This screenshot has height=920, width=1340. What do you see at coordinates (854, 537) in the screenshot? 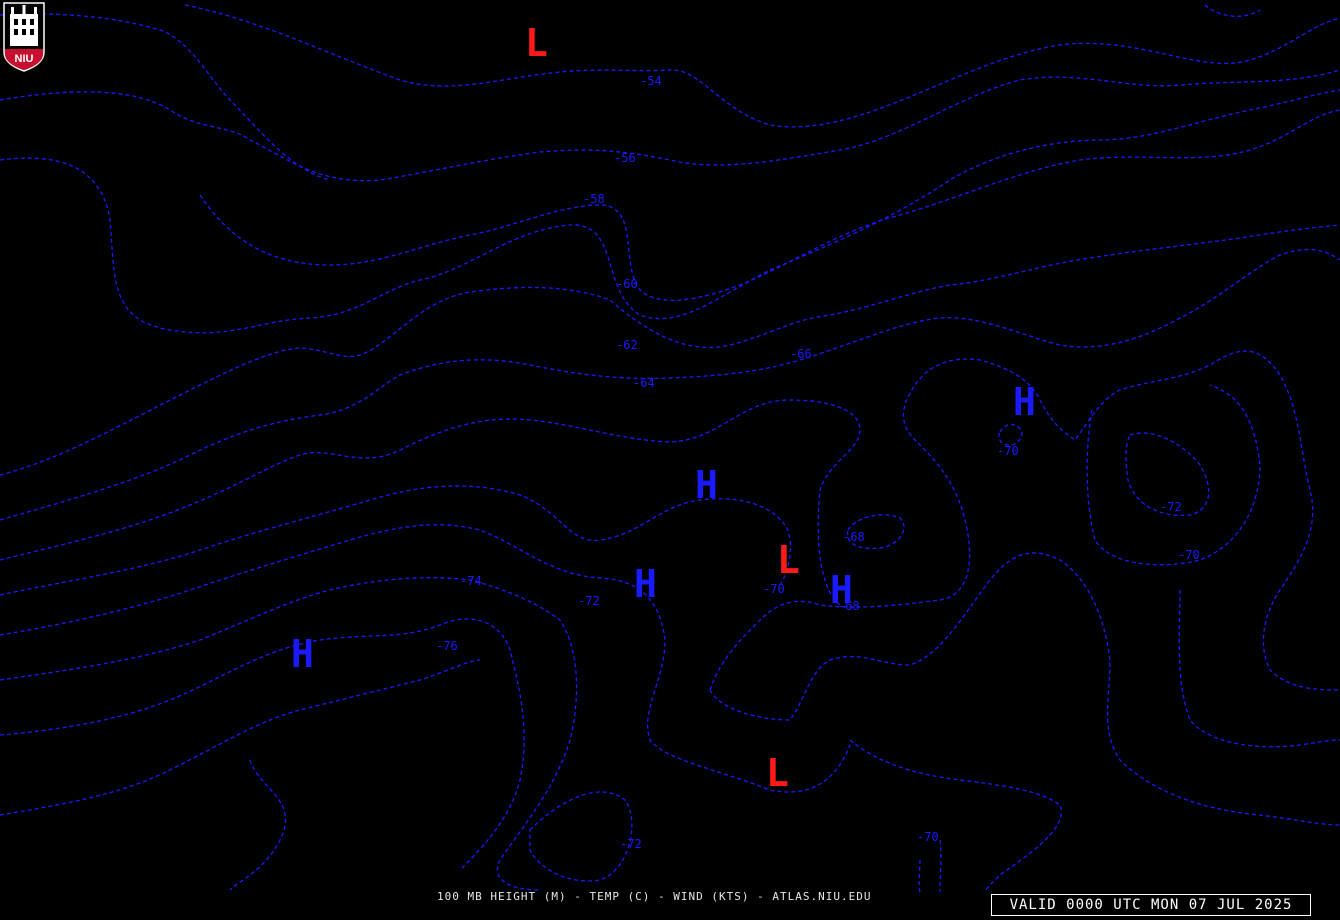
I see `contour-label: -68` at bounding box center [854, 537].